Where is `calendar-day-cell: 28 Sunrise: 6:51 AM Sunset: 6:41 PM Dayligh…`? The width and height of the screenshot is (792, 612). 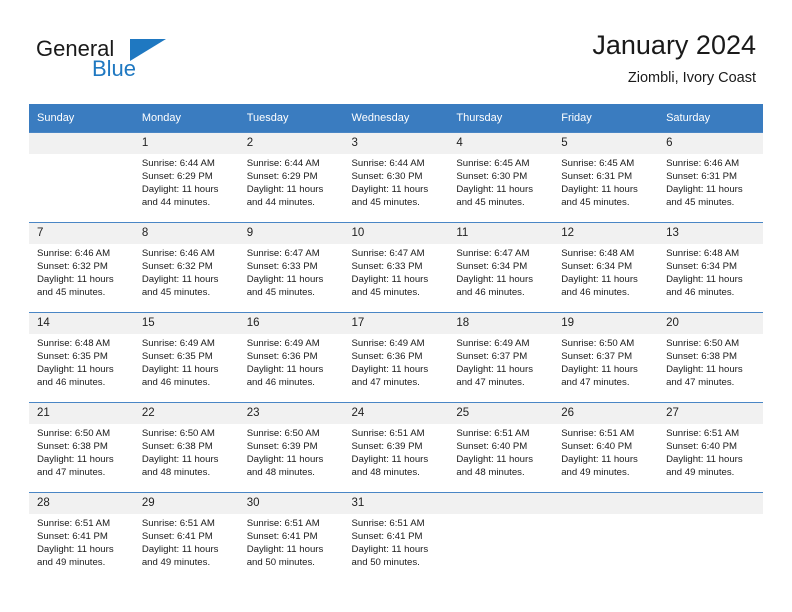 calendar-day-cell: 28 Sunrise: 6:51 AM Sunset: 6:41 PM Dayligh… is located at coordinates (81, 537).